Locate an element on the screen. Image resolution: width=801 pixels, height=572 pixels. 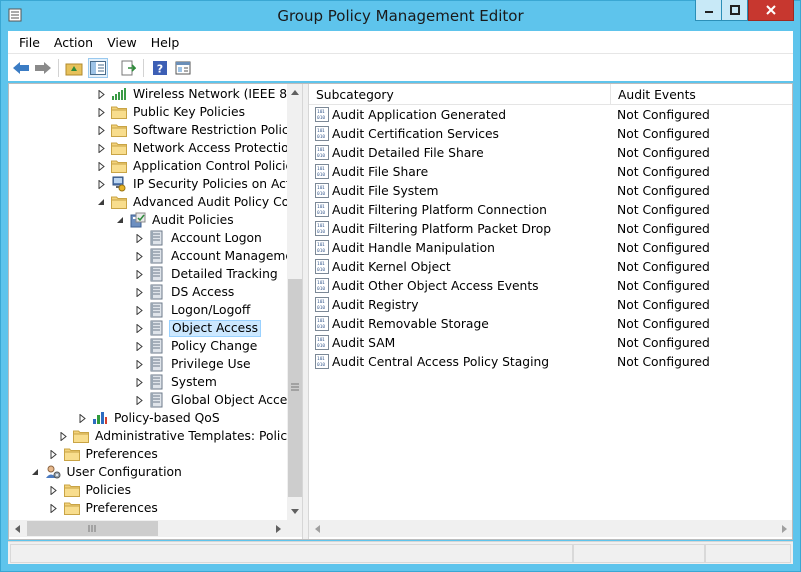
forward-button is located at coordinates (43, 68).